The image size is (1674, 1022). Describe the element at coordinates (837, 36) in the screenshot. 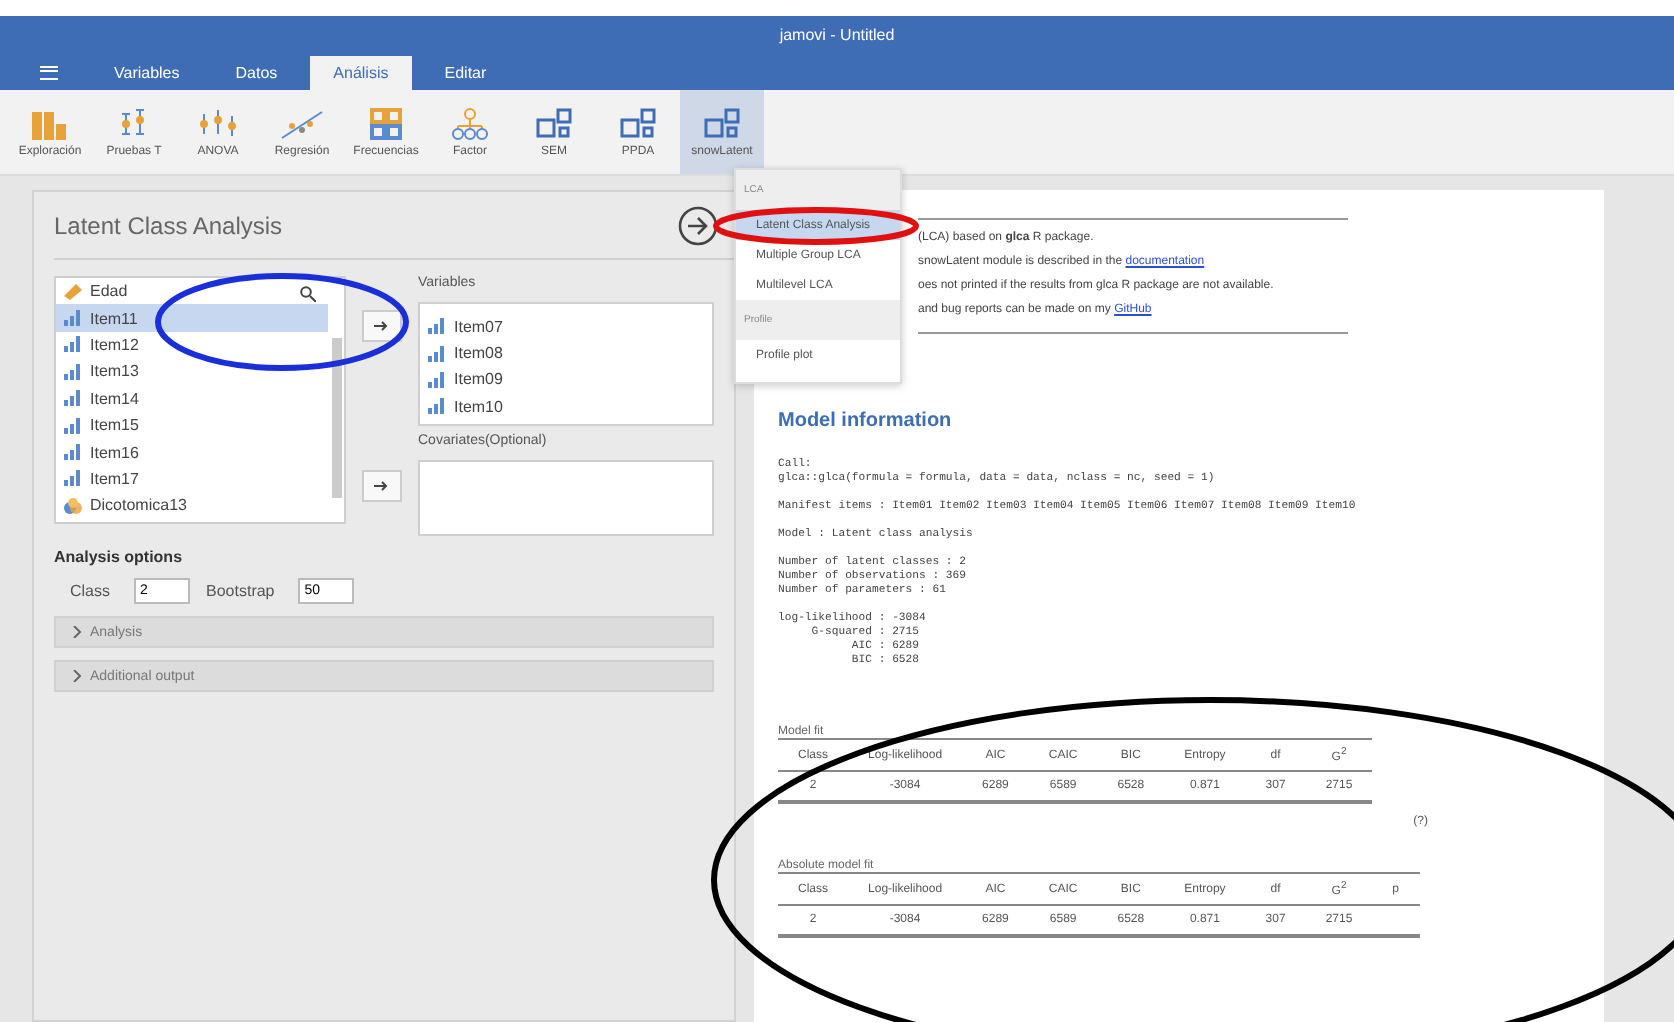

I see `window-title: jamovi - Untitled` at that location.